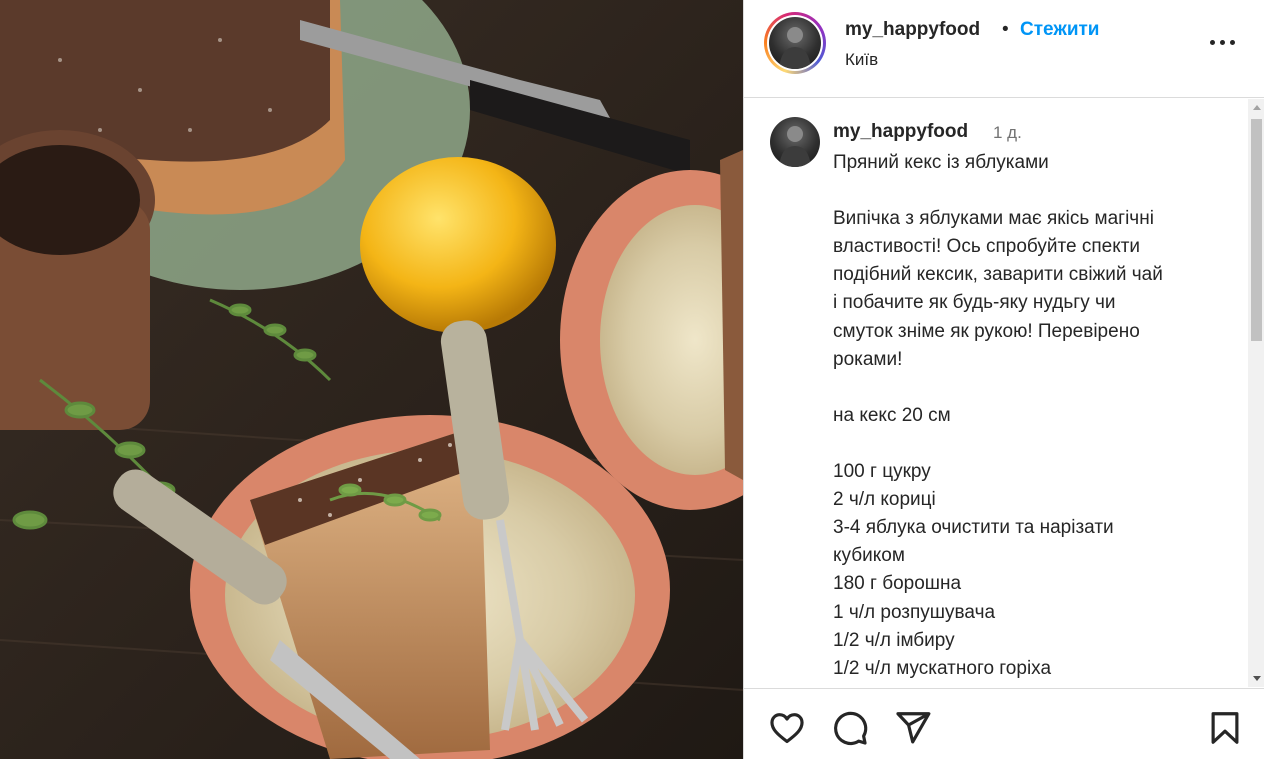  Describe the element at coordinates (869, 556) in the screenshot. I see `caption-line: кубиком` at that location.